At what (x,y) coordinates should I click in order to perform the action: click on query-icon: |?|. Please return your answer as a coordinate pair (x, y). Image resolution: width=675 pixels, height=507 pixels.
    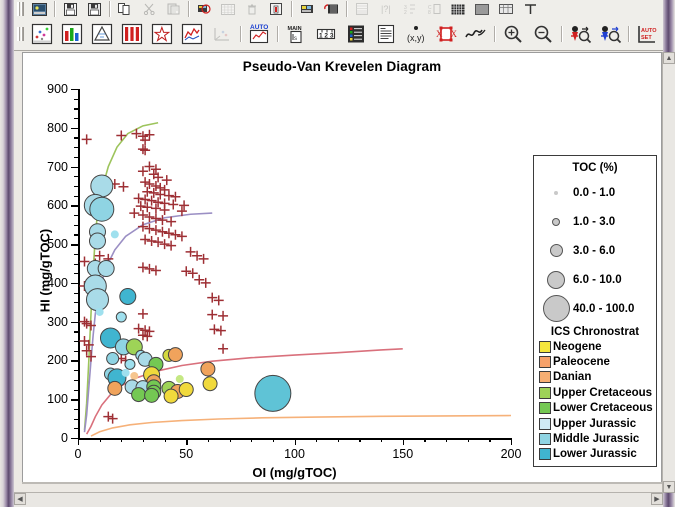
    Looking at the image, I should click on (386, 9).